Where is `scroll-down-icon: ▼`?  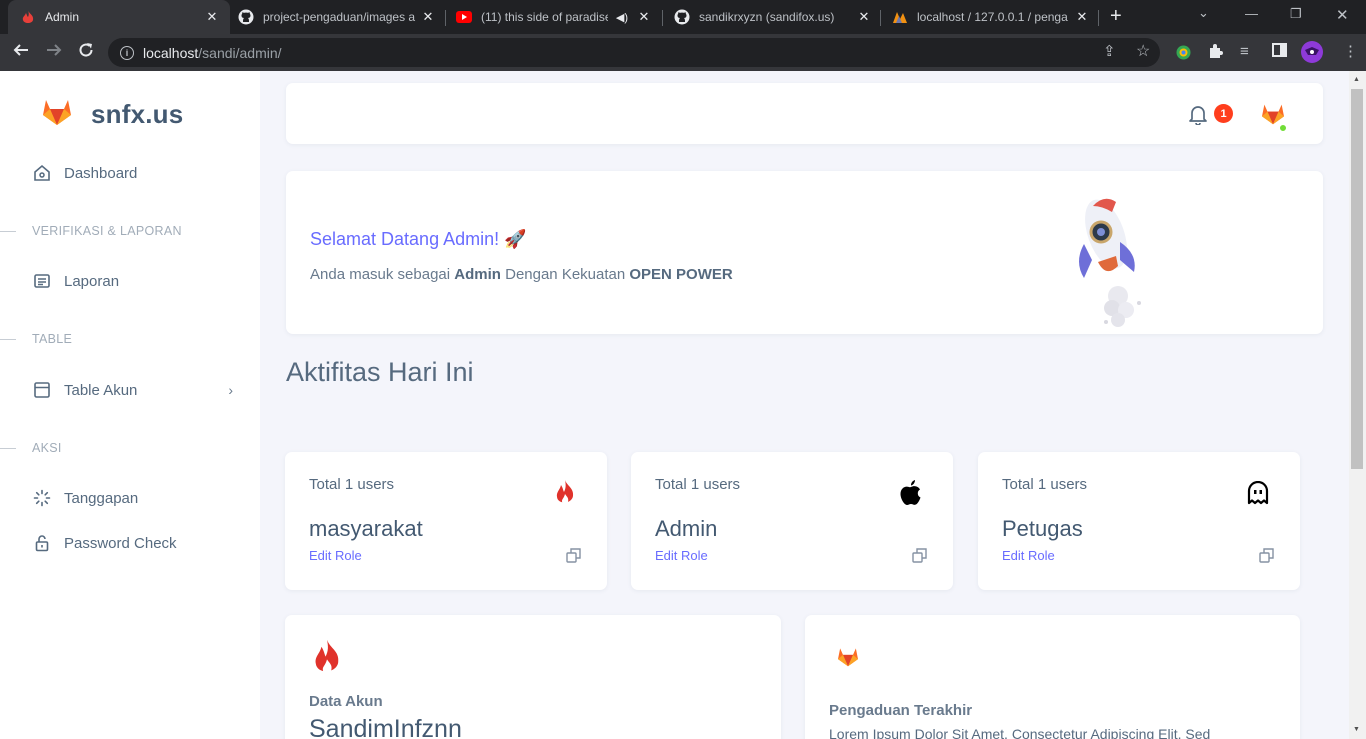
scroll-down-icon: ▼ is located at coordinates (1356, 729).